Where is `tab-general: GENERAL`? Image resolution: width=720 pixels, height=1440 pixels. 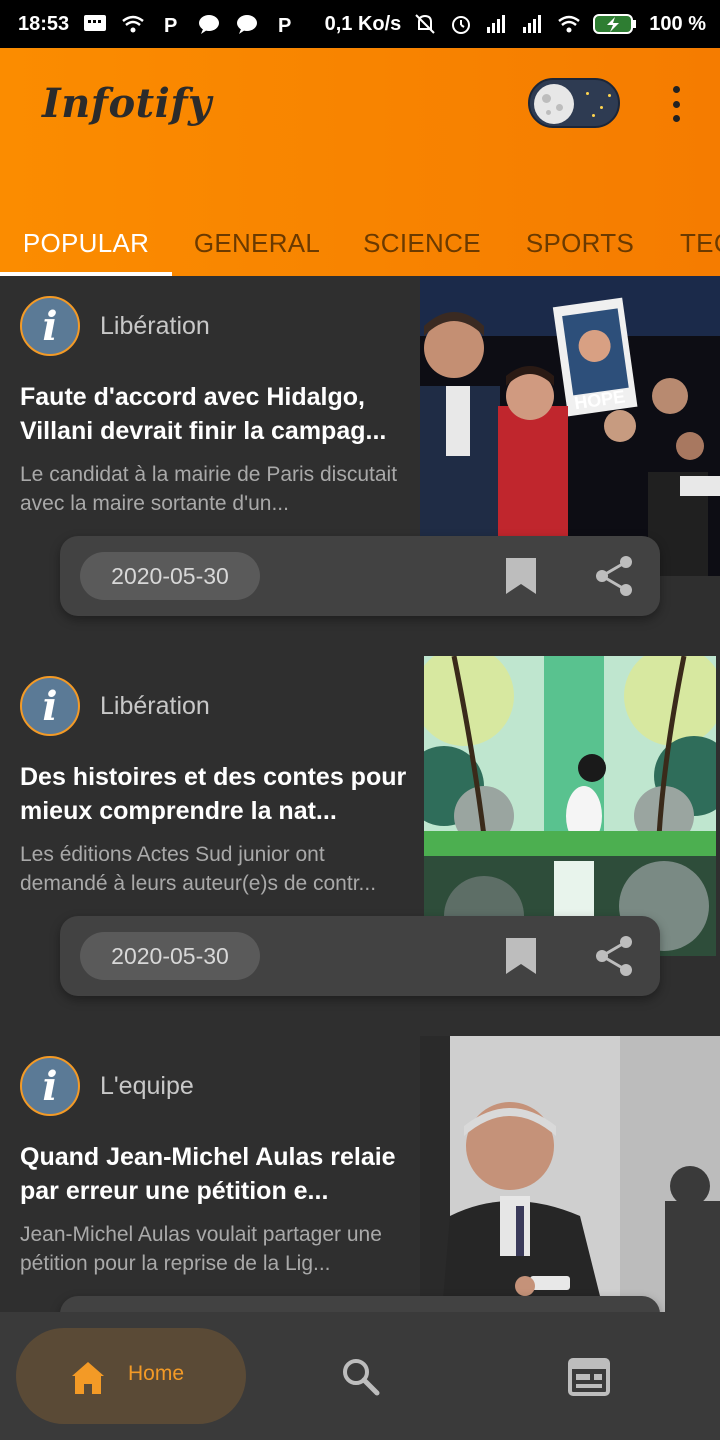
tab-general: GENERAL is located at coordinates (257, 243).